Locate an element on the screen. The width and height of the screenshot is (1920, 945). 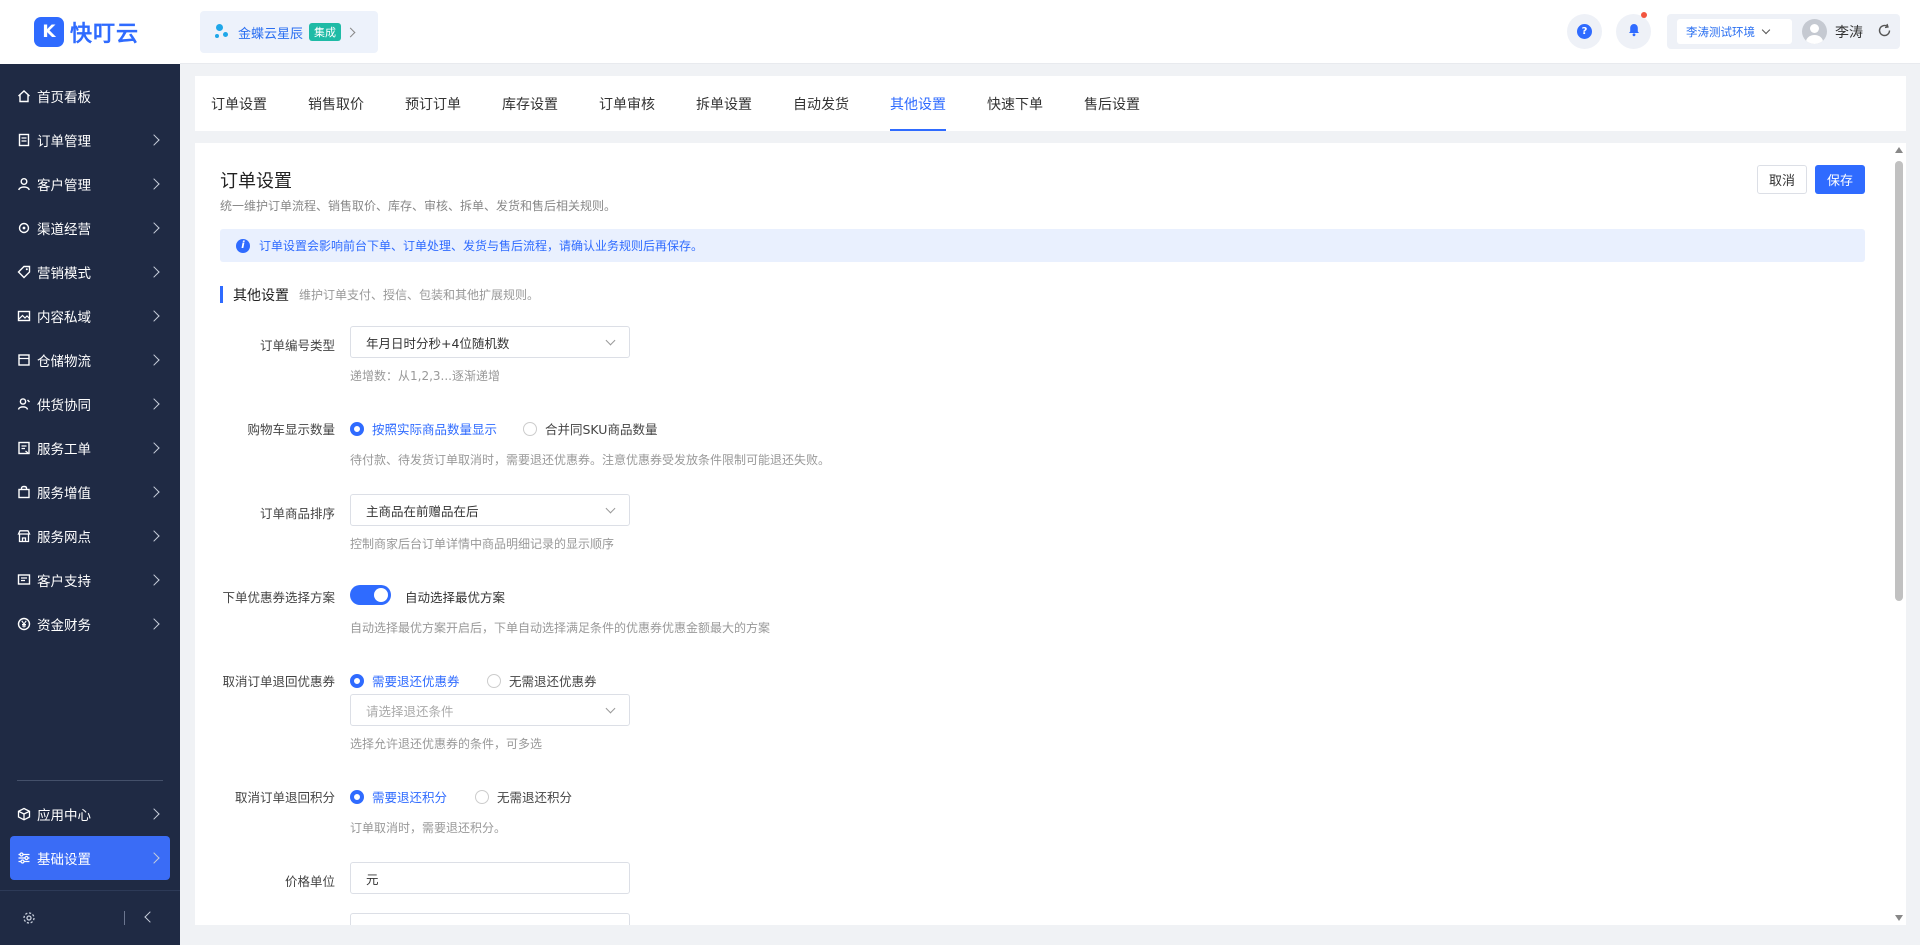
item-sort-select: 主商品在前赠品在后 is located at coordinates (490, 510).